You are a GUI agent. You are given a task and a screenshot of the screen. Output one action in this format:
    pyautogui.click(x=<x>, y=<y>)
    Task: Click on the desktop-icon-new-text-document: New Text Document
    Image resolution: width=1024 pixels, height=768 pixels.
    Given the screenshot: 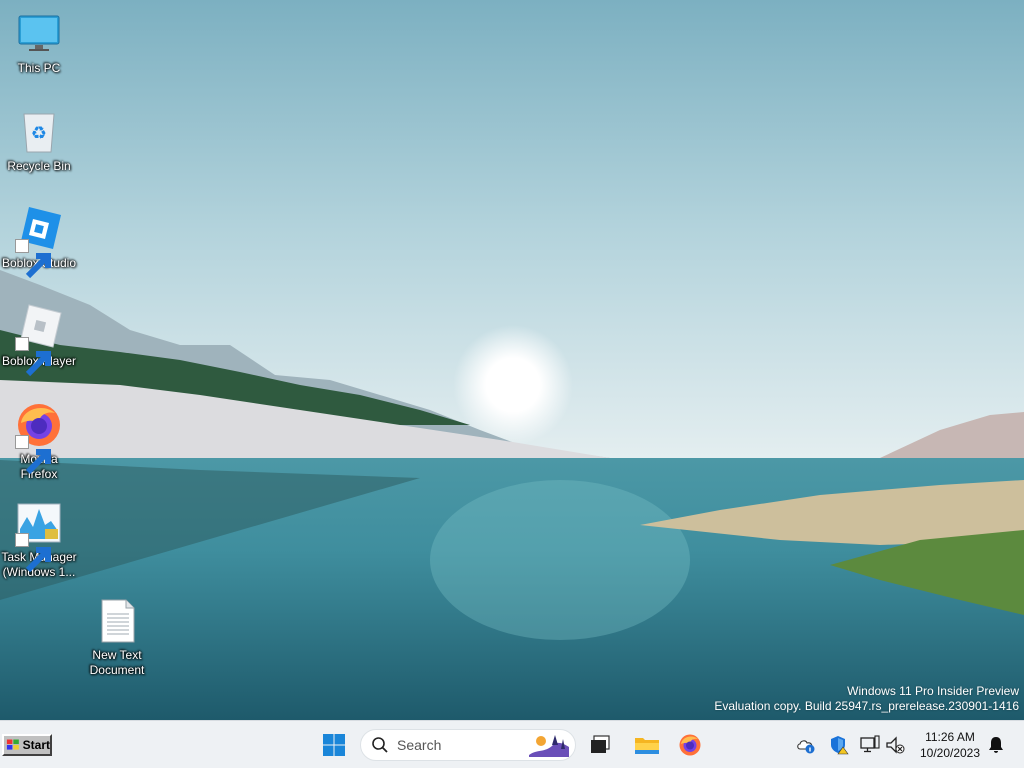 What is the action you would take?
    pyautogui.click(x=117, y=637)
    